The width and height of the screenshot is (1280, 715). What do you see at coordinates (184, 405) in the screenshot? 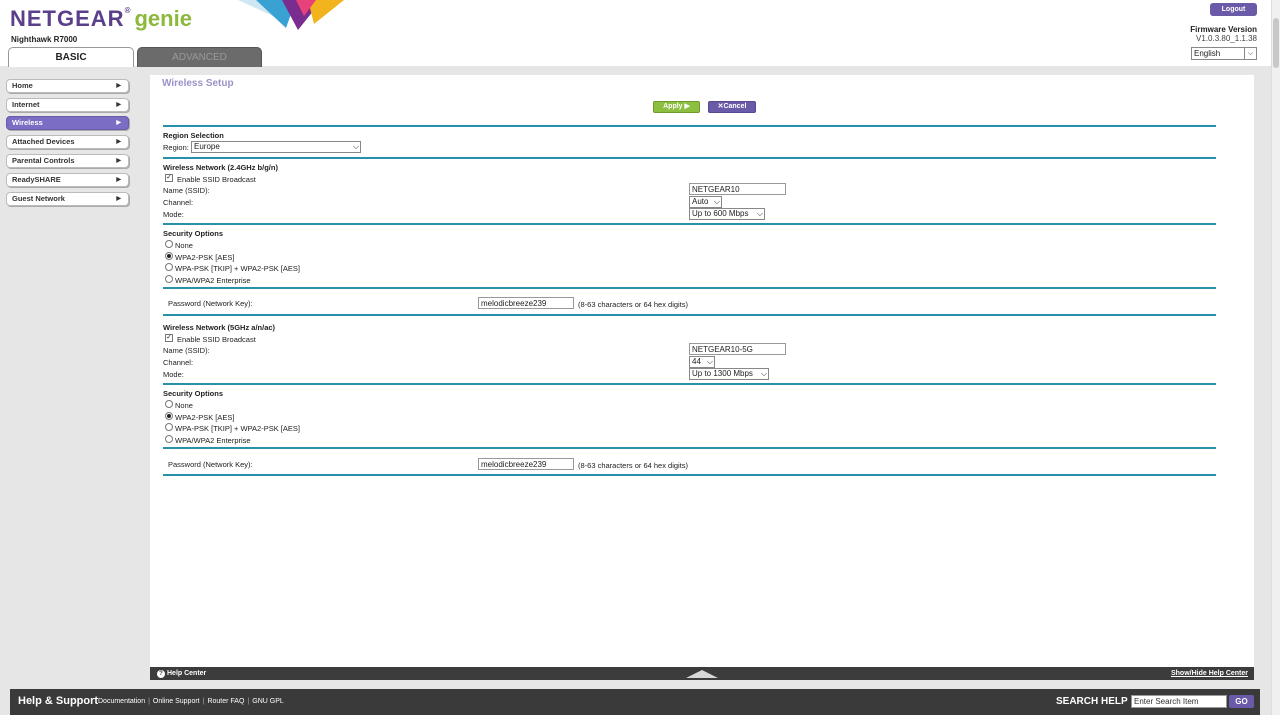
I see `security-5-option-label: None` at bounding box center [184, 405].